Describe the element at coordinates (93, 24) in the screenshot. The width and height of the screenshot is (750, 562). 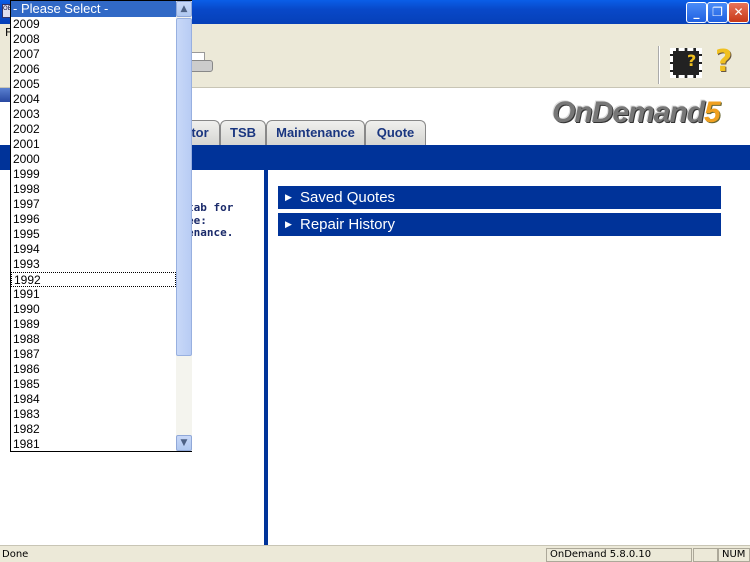
I see `dropdown-option-2009: 2009` at that location.